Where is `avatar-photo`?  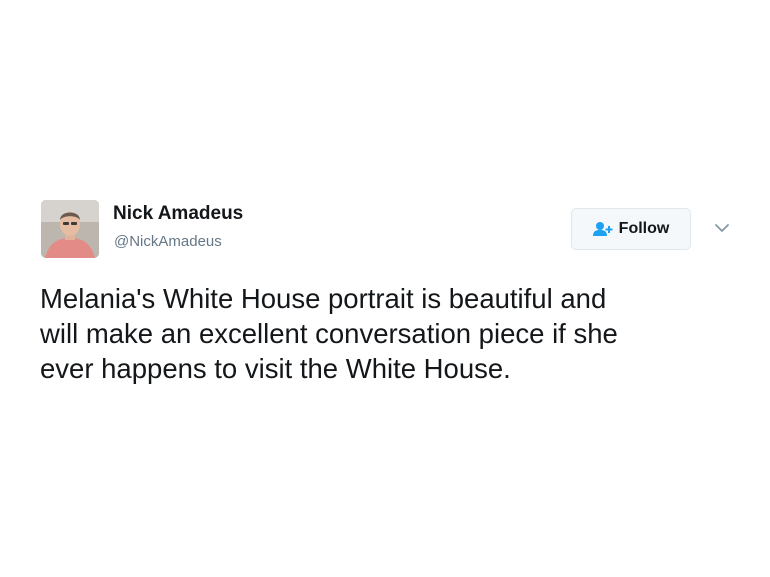 avatar-photo is located at coordinates (70, 229).